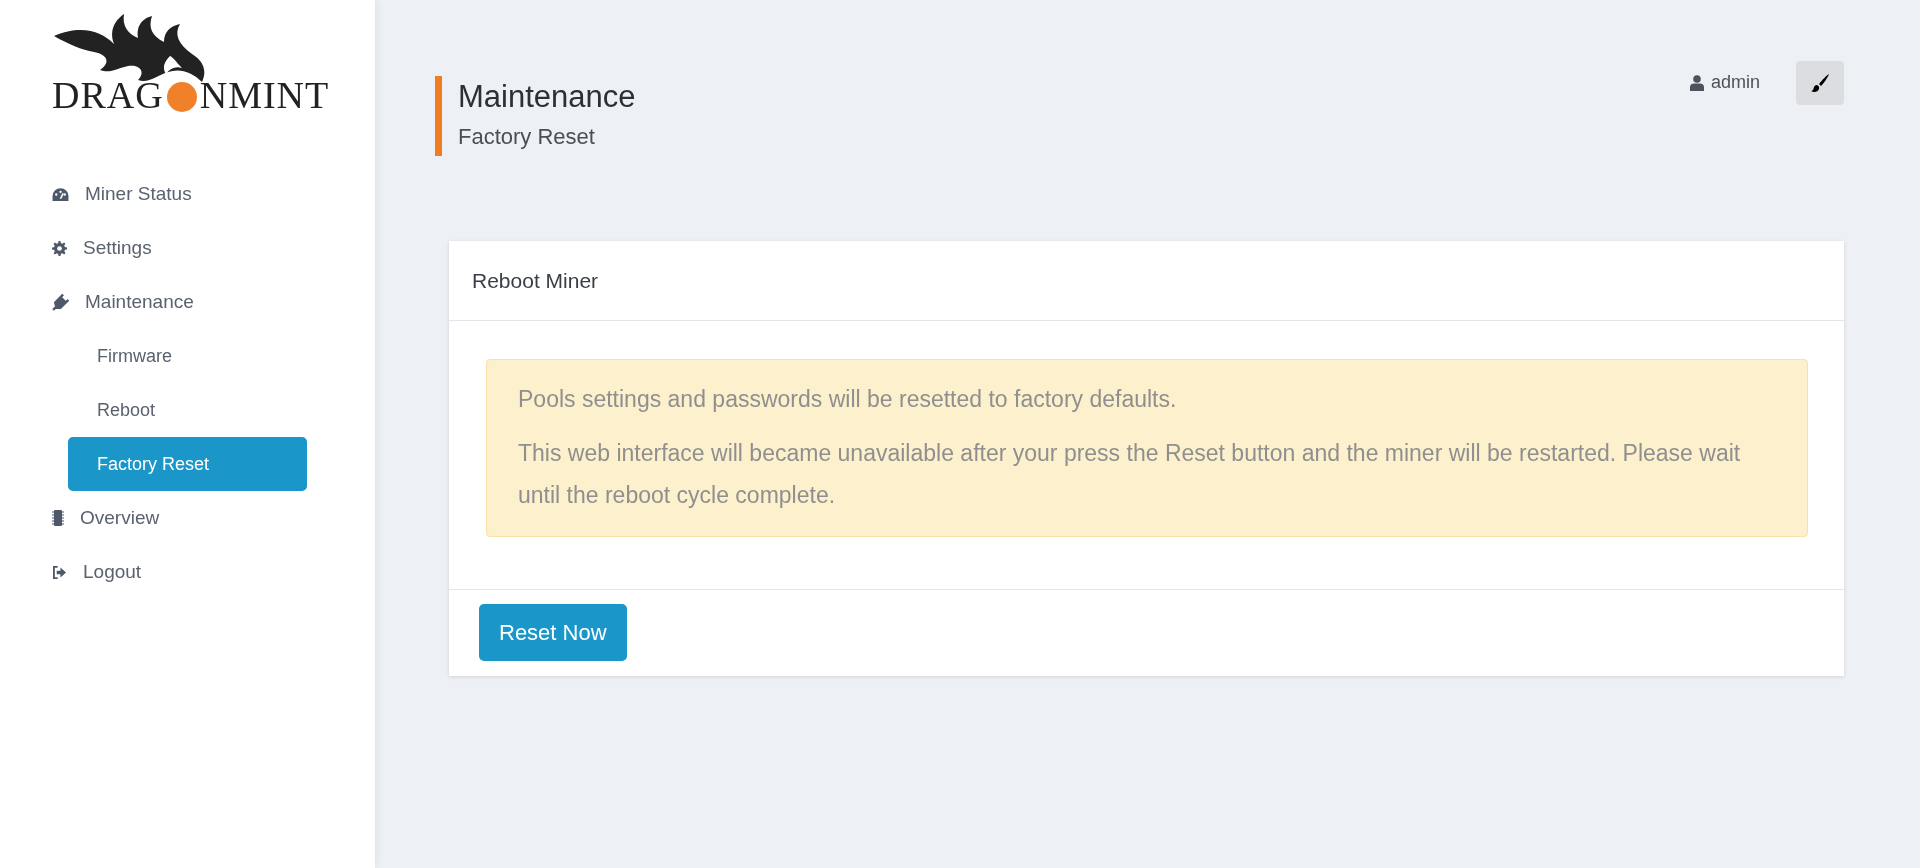 This screenshot has width=1920, height=868. What do you see at coordinates (1130, 474) in the screenshot?
I see `alert-text: This web interface will became unavailable after your press the Reset button and the miner will be restarted. Please wait until the reboot cycle complete.` at bounding box center [1130, 474].